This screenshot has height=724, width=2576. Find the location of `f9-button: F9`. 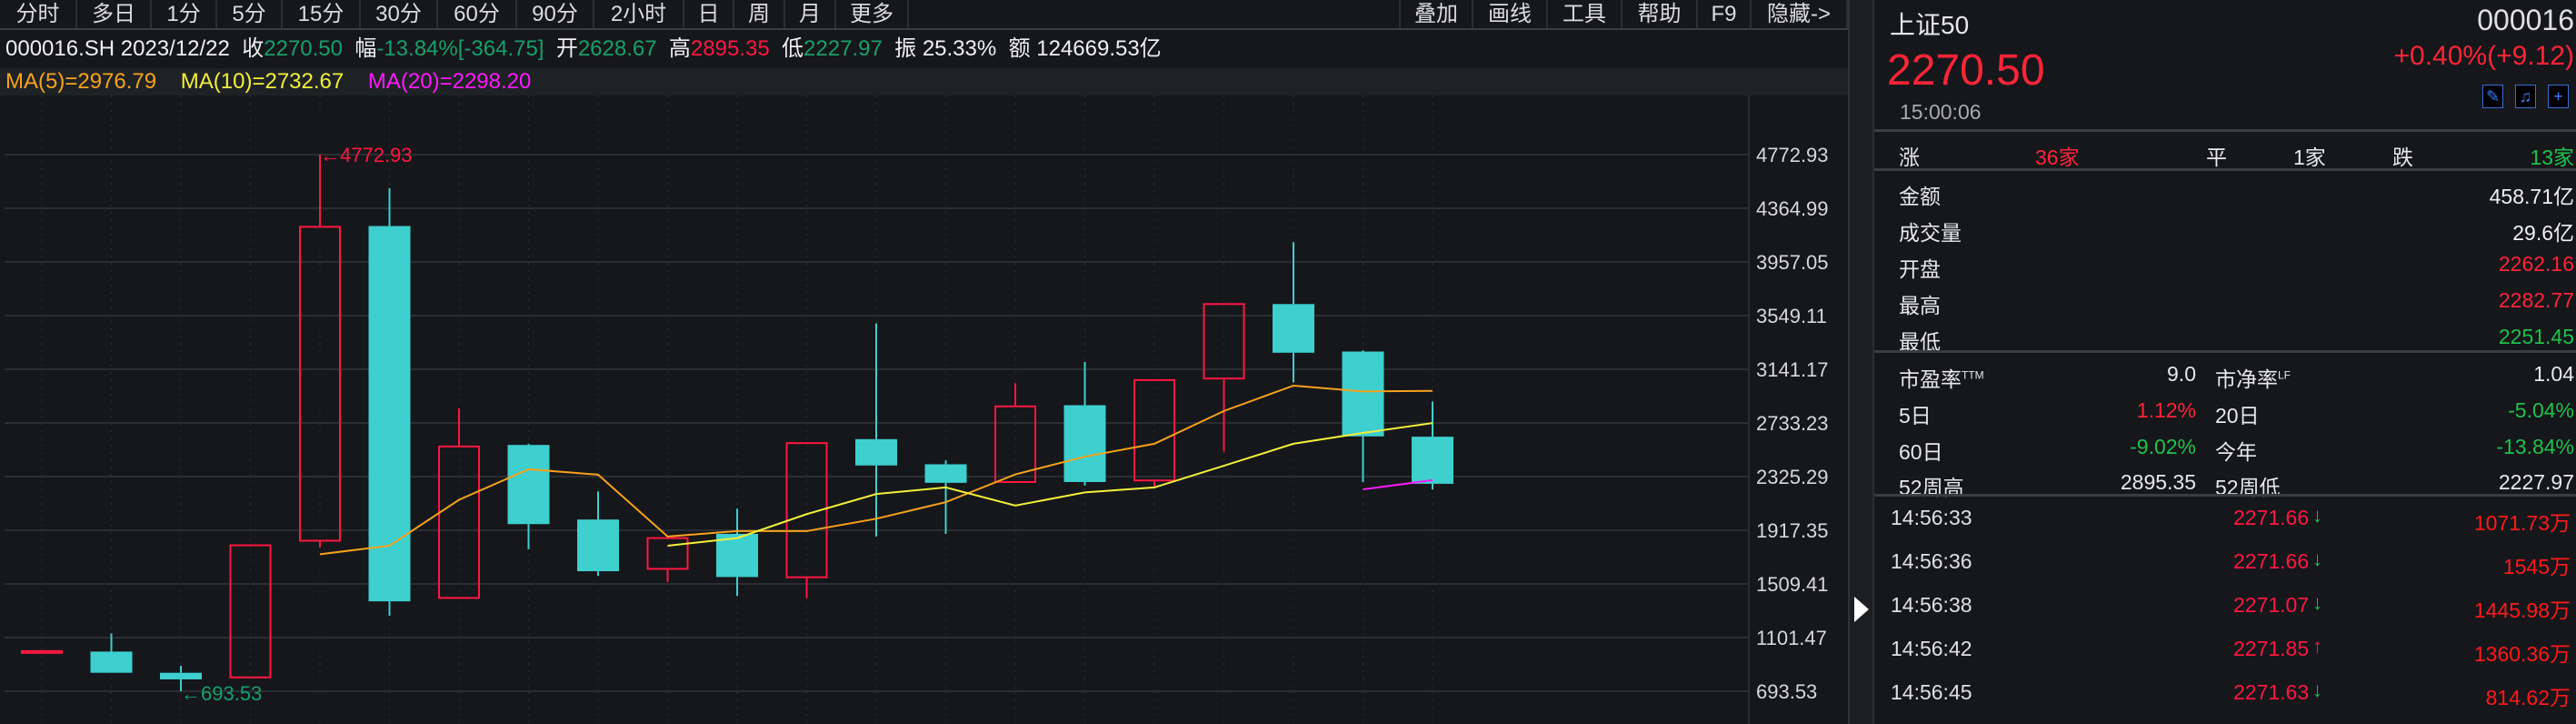

f9-button: F9 is located at coordinates (1725, 14).